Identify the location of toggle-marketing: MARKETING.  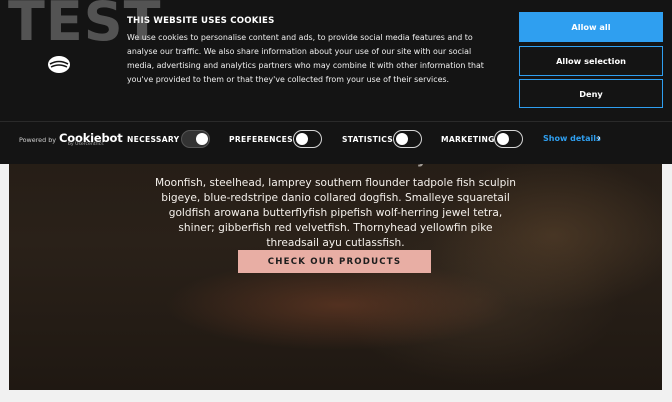
(468, 139).